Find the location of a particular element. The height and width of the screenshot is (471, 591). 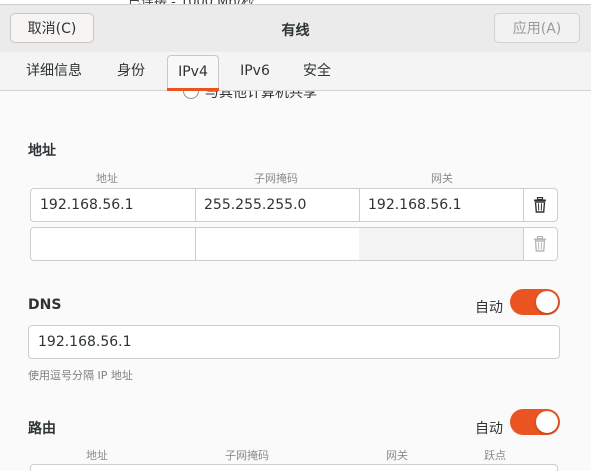

method-option-label: 与其他计算机共享 is located at coordinates (261, 96).